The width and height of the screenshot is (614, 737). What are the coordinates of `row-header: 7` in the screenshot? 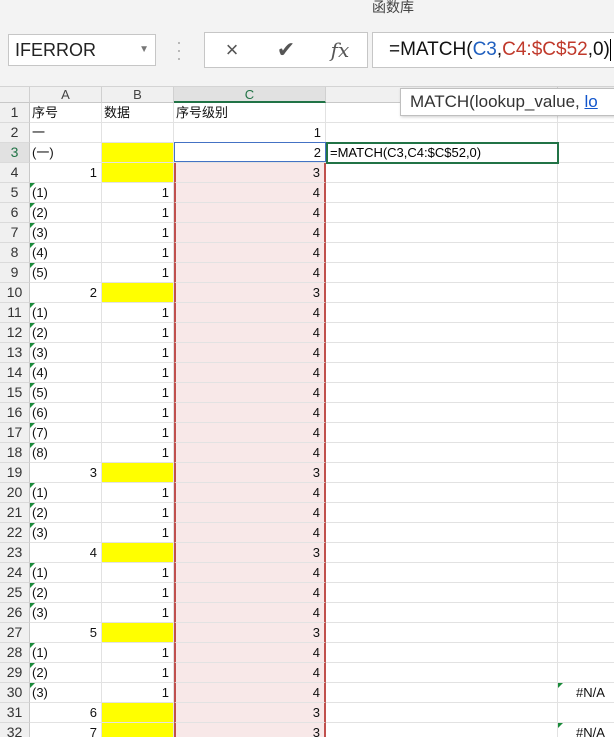 It's located at (15, 233).